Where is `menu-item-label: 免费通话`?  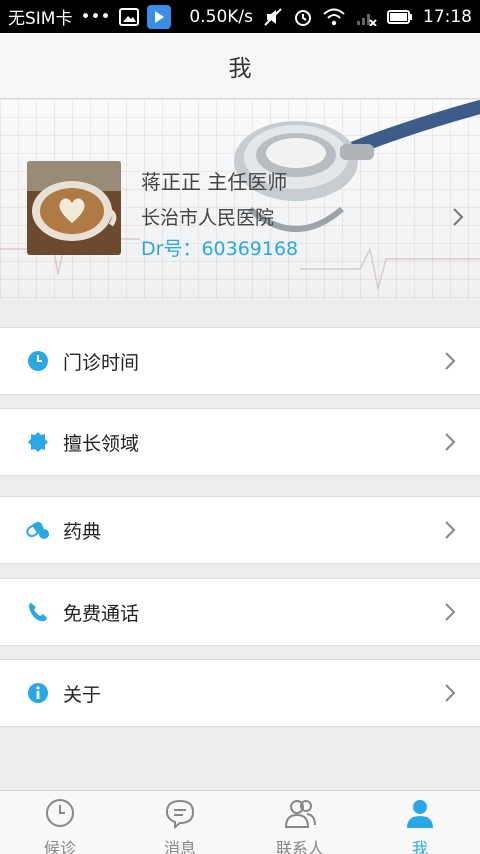
menu-item-label: 免费通话 is located at coordinates (101, 613).